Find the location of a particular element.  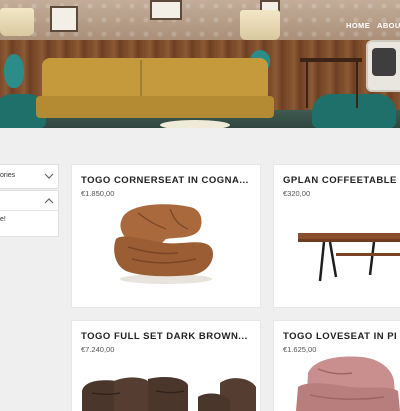

product-image-coffeetable is located at coordinates (348, 256).